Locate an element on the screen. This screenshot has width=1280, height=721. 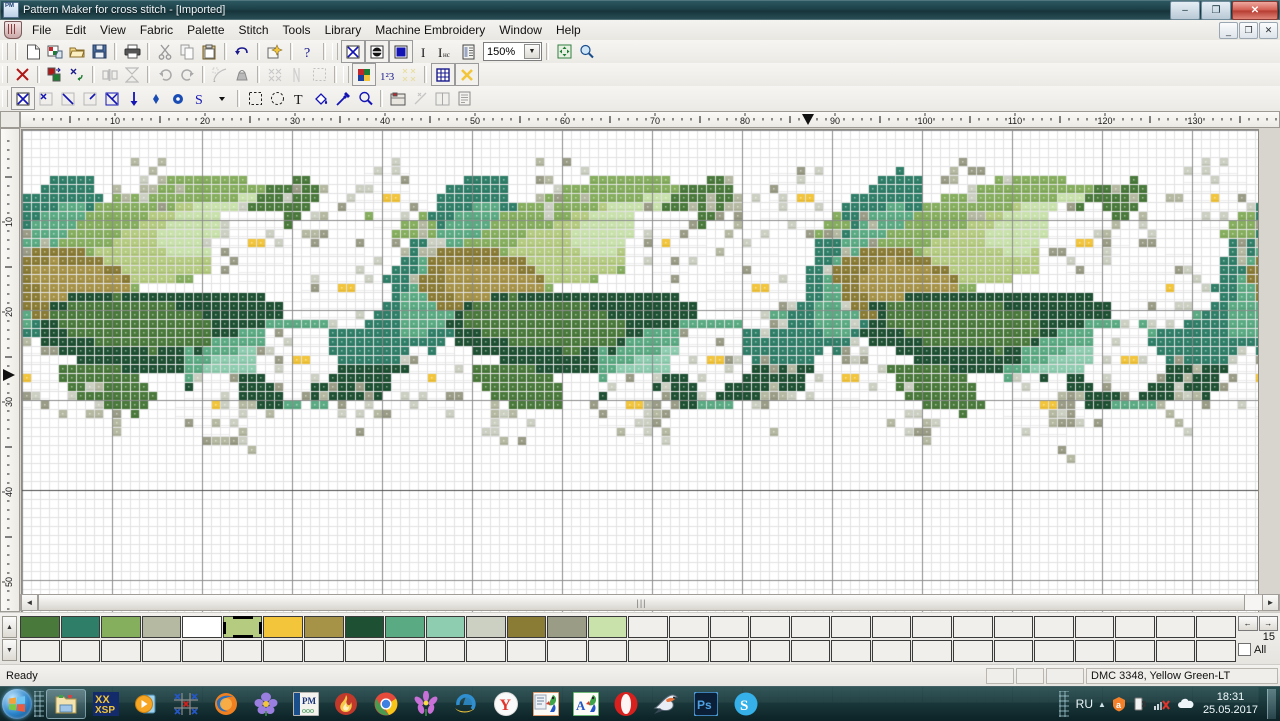
library-icon is located at coordinates (398, 98).